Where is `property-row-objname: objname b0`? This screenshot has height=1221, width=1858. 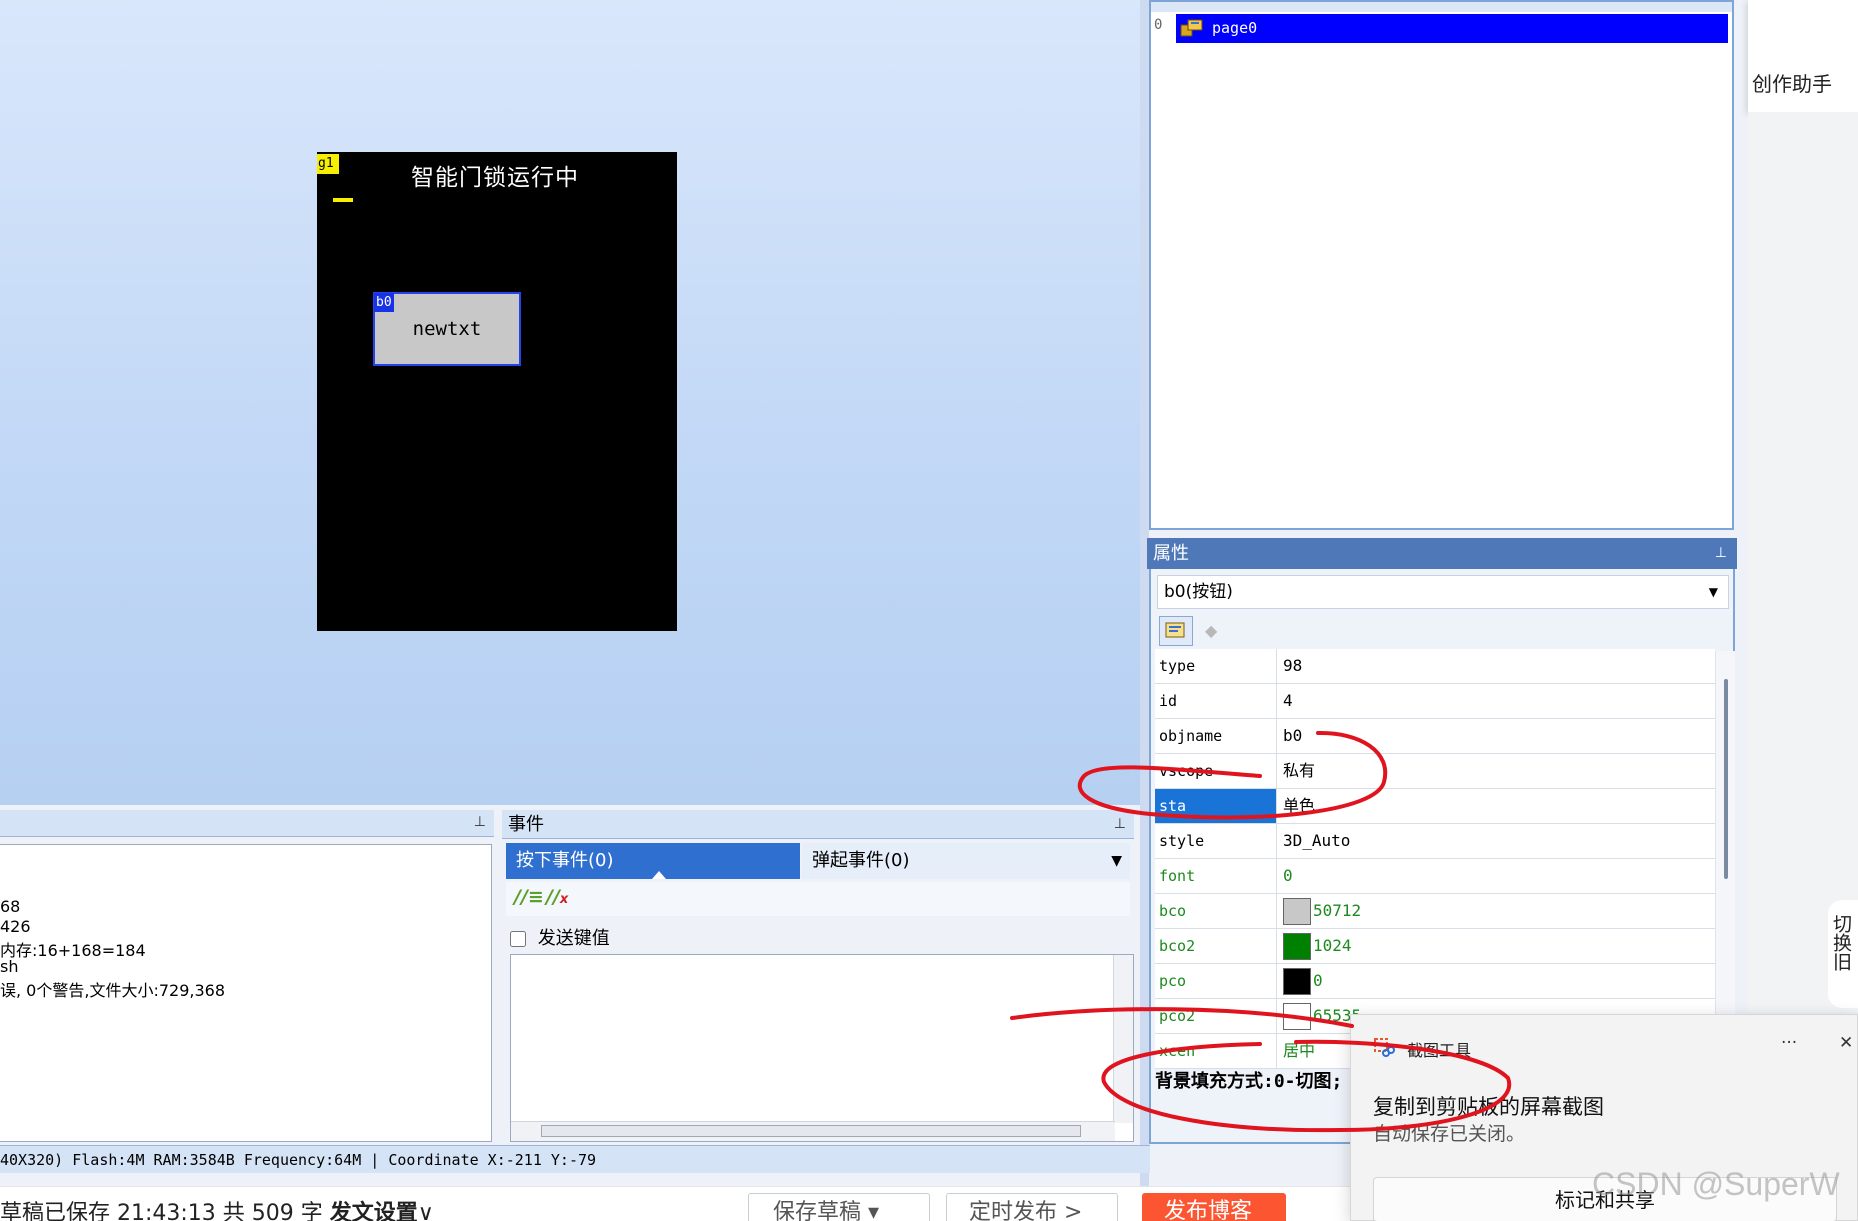 property-row-objname: objname b0 is located at coordinates (1435, 736).